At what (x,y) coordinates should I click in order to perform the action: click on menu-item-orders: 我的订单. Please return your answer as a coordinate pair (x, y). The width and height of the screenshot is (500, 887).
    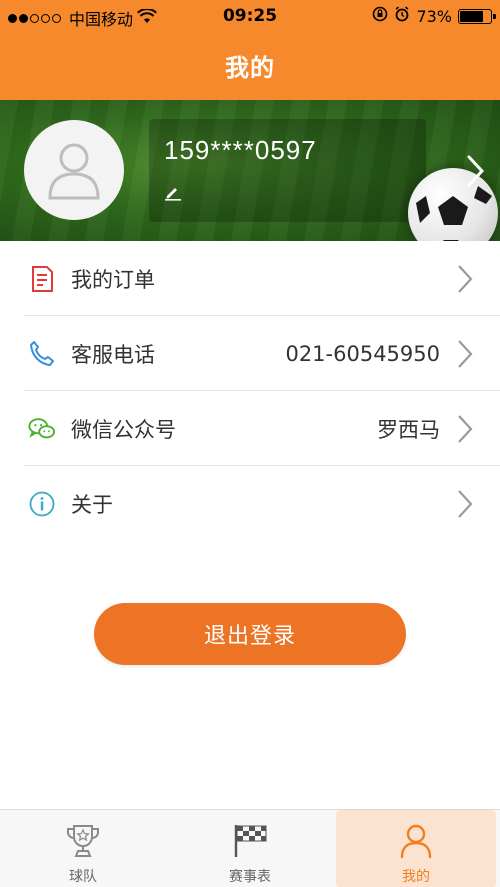
    Looking at the image, I should click on (250, 278).